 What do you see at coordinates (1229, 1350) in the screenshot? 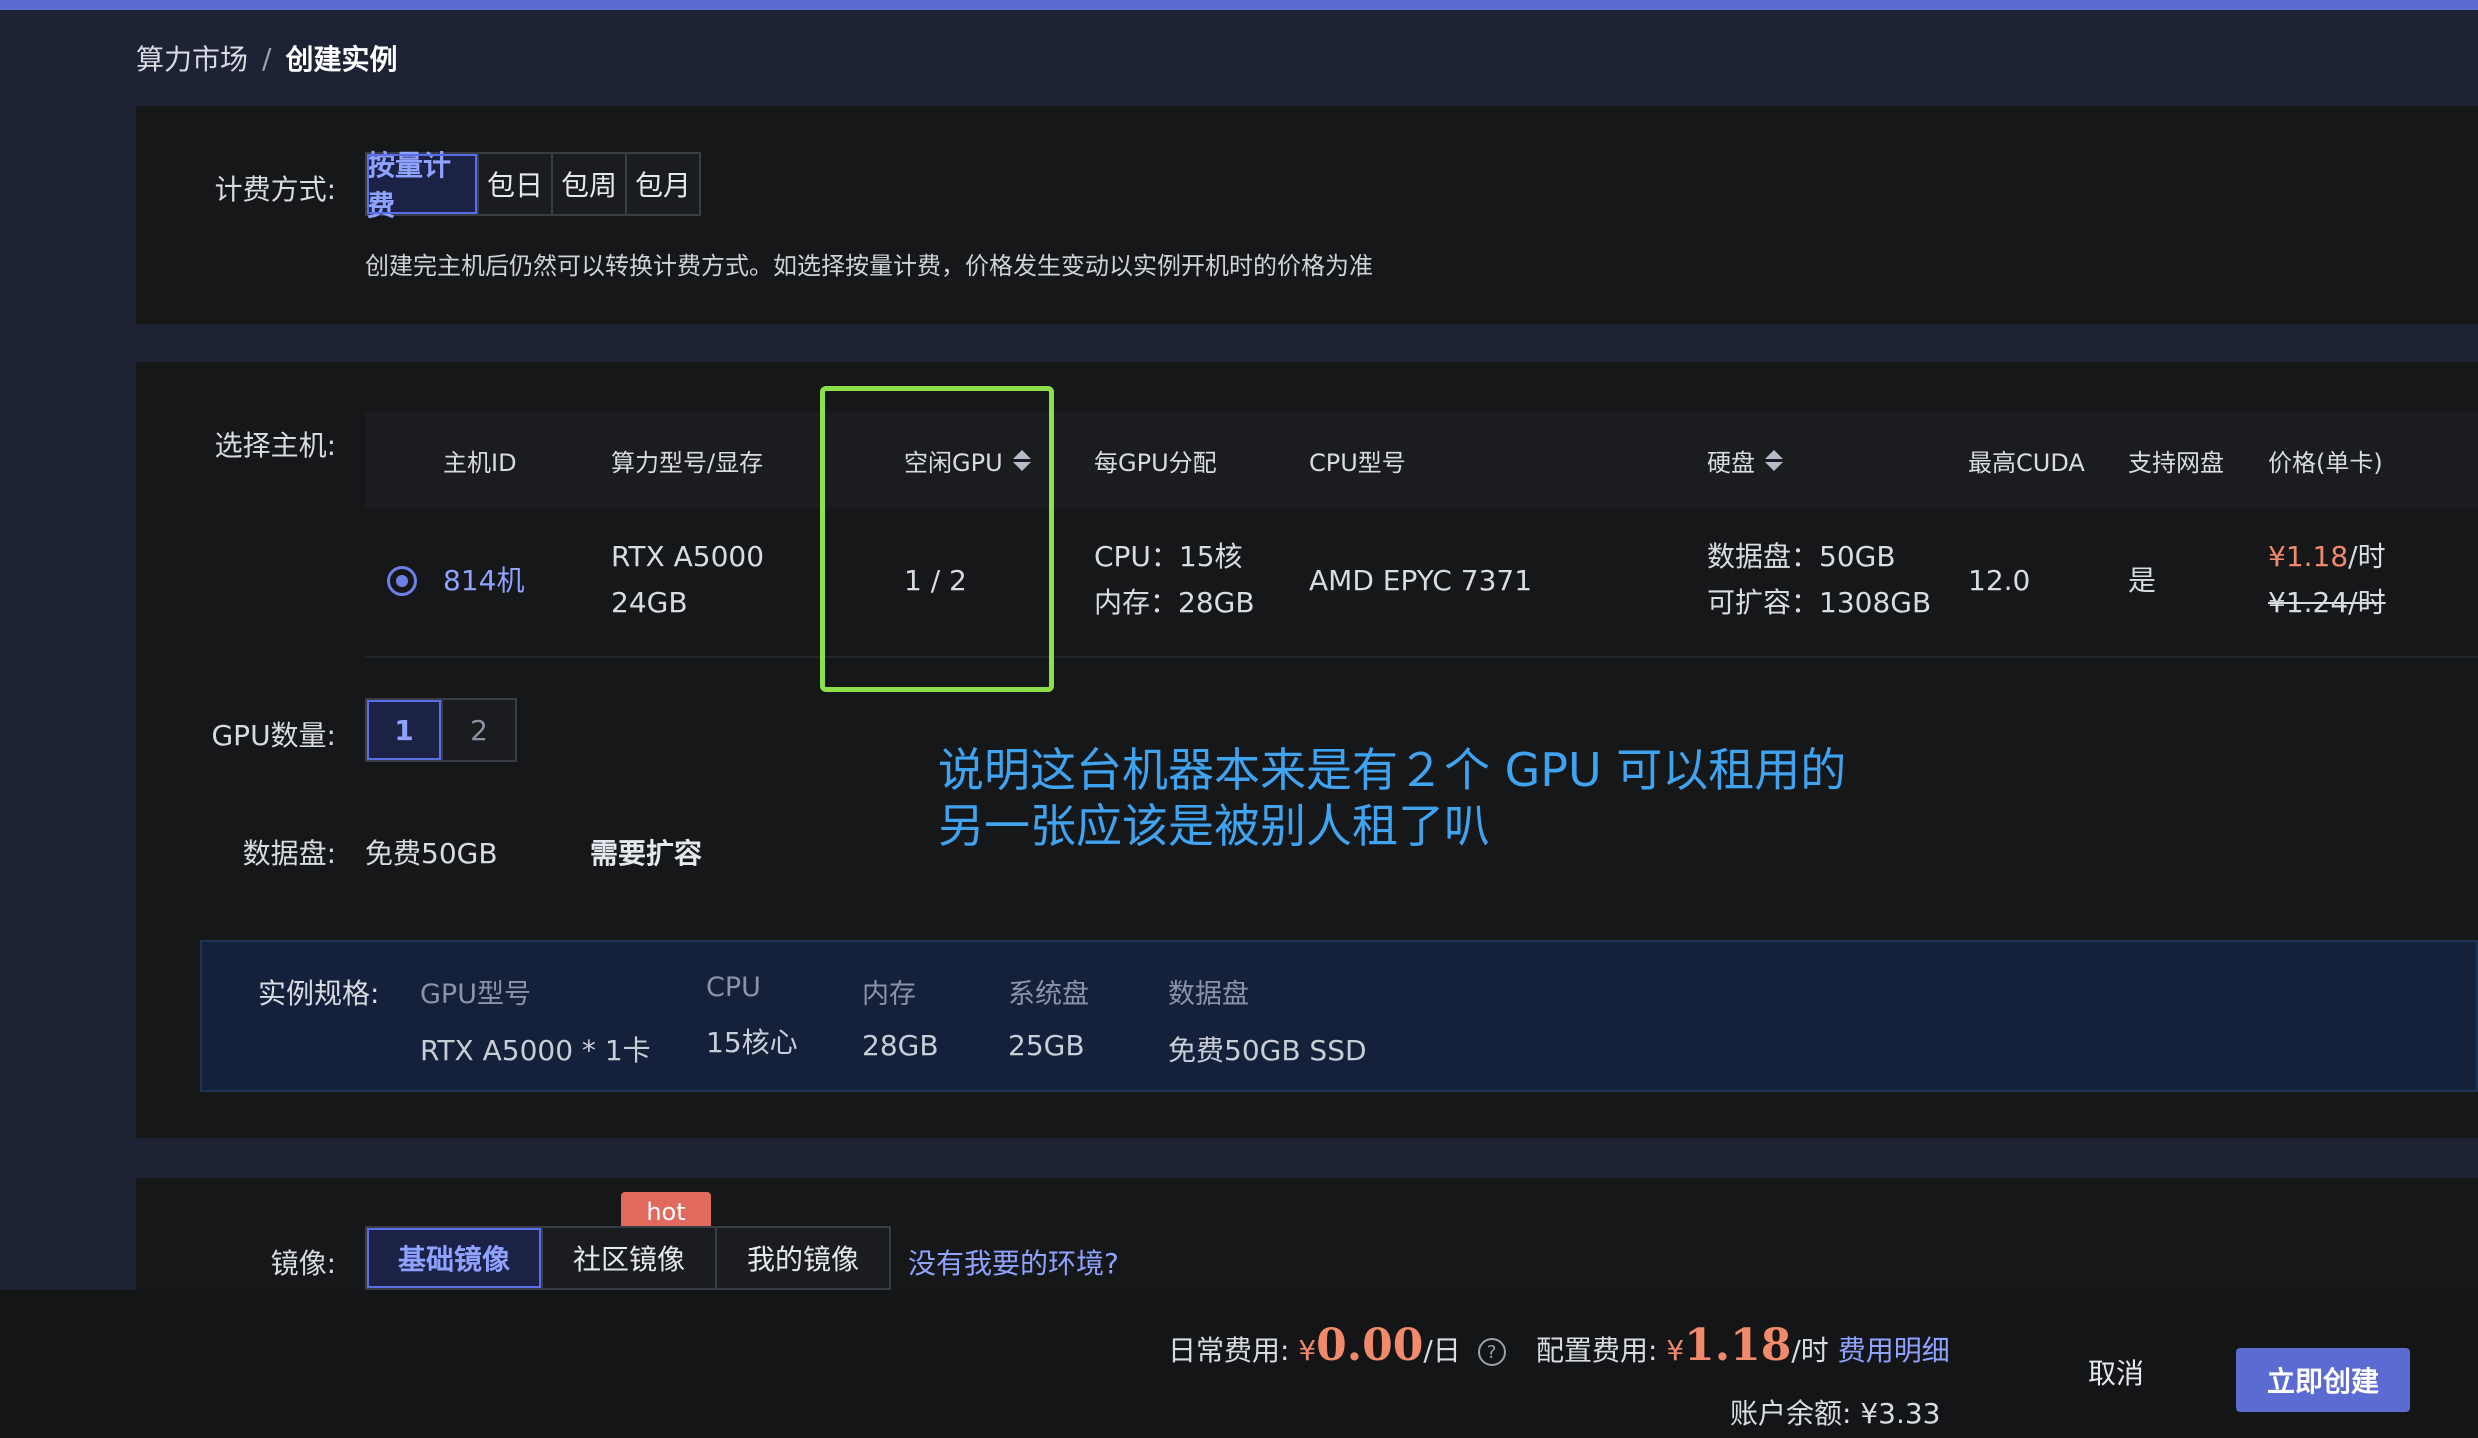
I see `daily-fee-label: 日常费用:` at bounding box center [1229, 1350].